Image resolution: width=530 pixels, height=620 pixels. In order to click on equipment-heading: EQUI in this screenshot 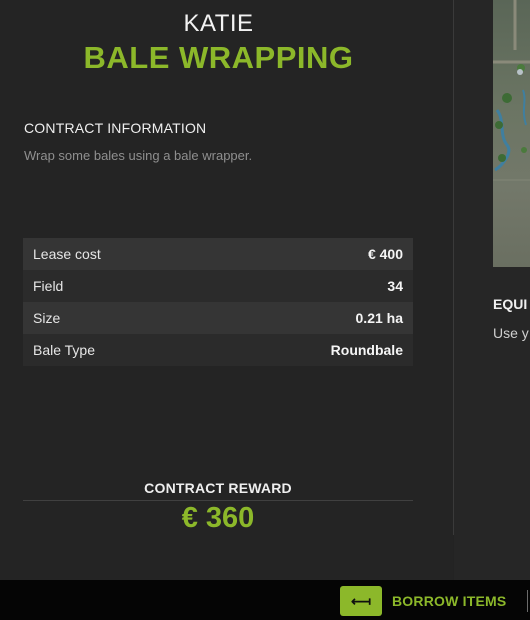, I will do `click(510, 304)`.